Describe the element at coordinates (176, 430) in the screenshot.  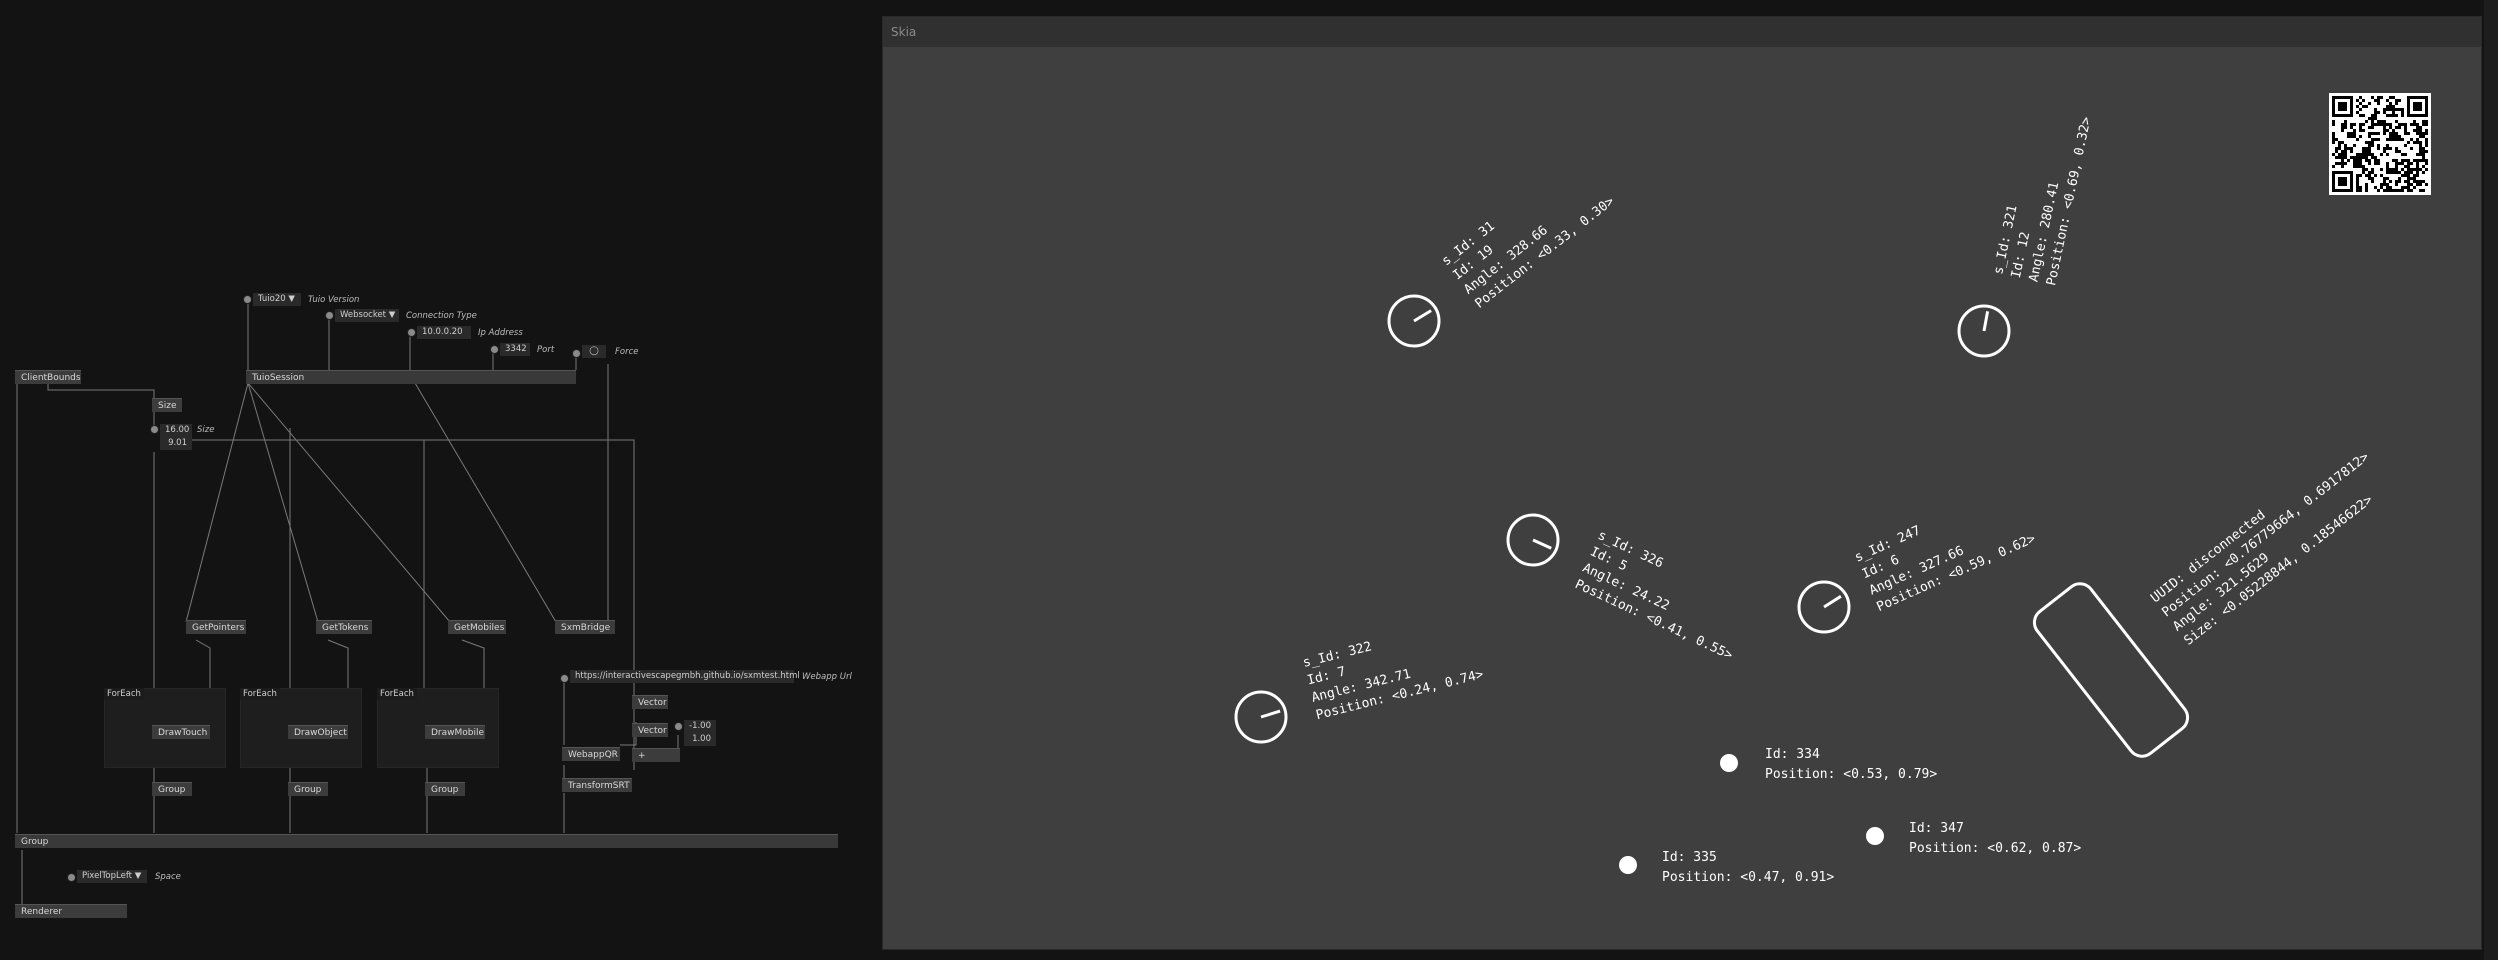
I see `size-x-iobox: 16.00` at that location.